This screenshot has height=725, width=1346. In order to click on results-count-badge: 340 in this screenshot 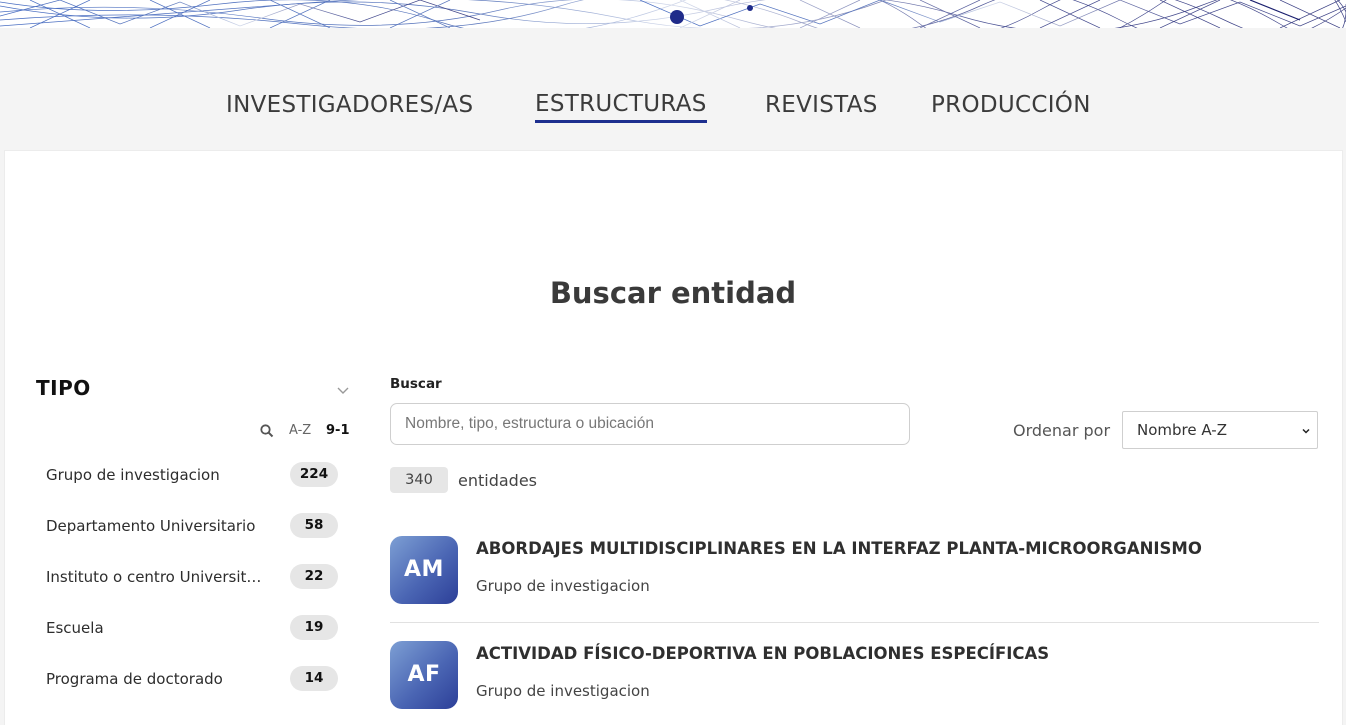, I will do `click(419, 480)`.